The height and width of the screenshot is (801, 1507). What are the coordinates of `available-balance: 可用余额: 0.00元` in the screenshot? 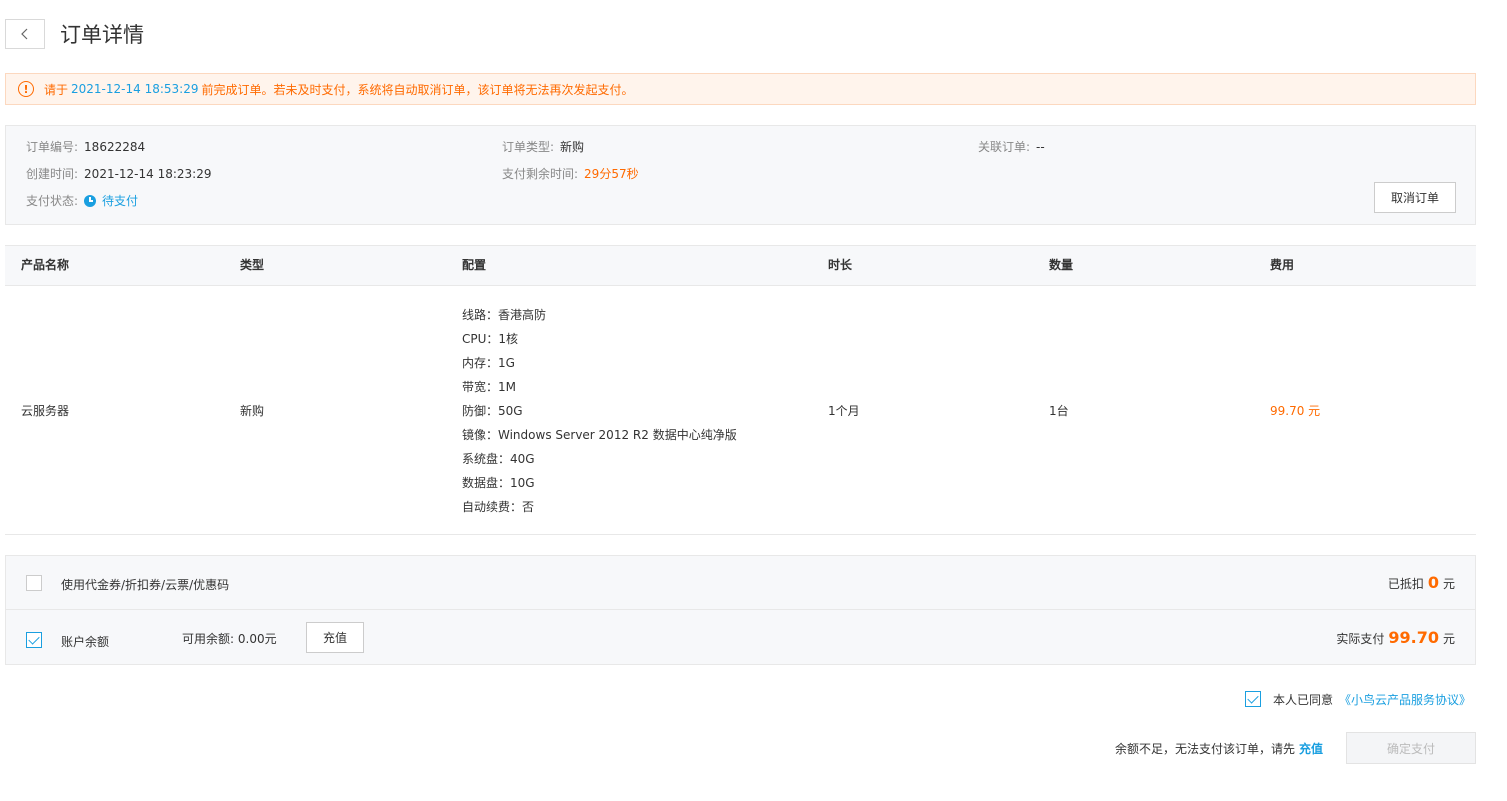 It's located at (229, 637).